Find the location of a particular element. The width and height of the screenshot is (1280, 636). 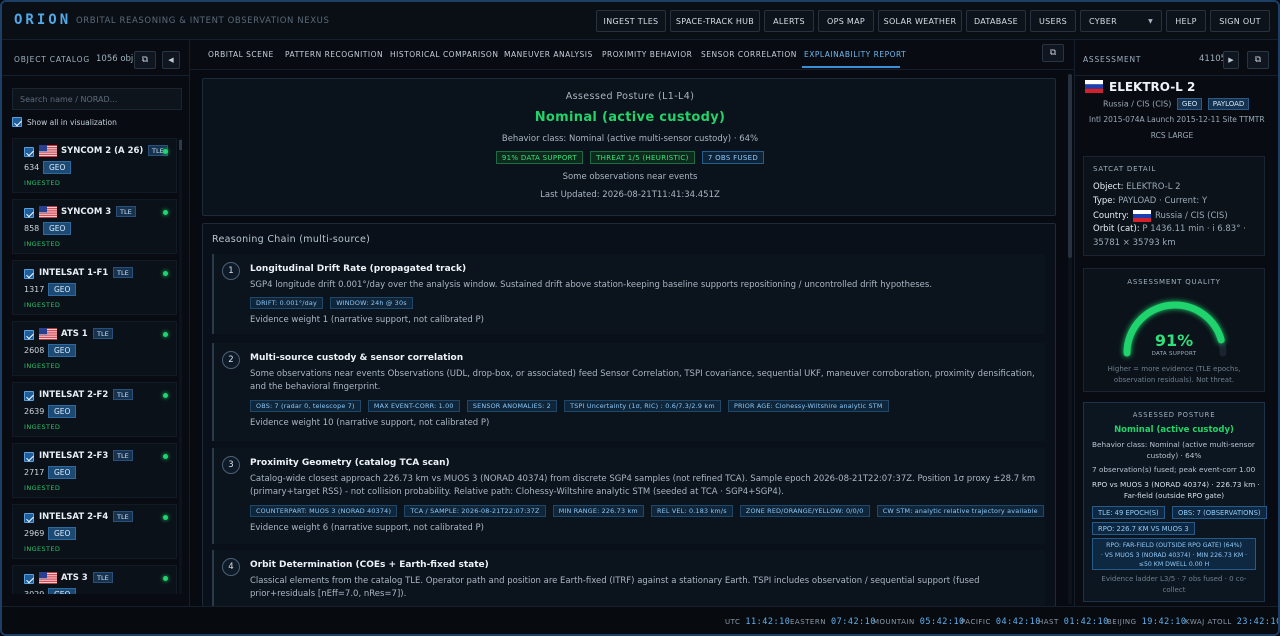

satcat-title: SATCAT DETAIL is located at coordinates (1125, 169).